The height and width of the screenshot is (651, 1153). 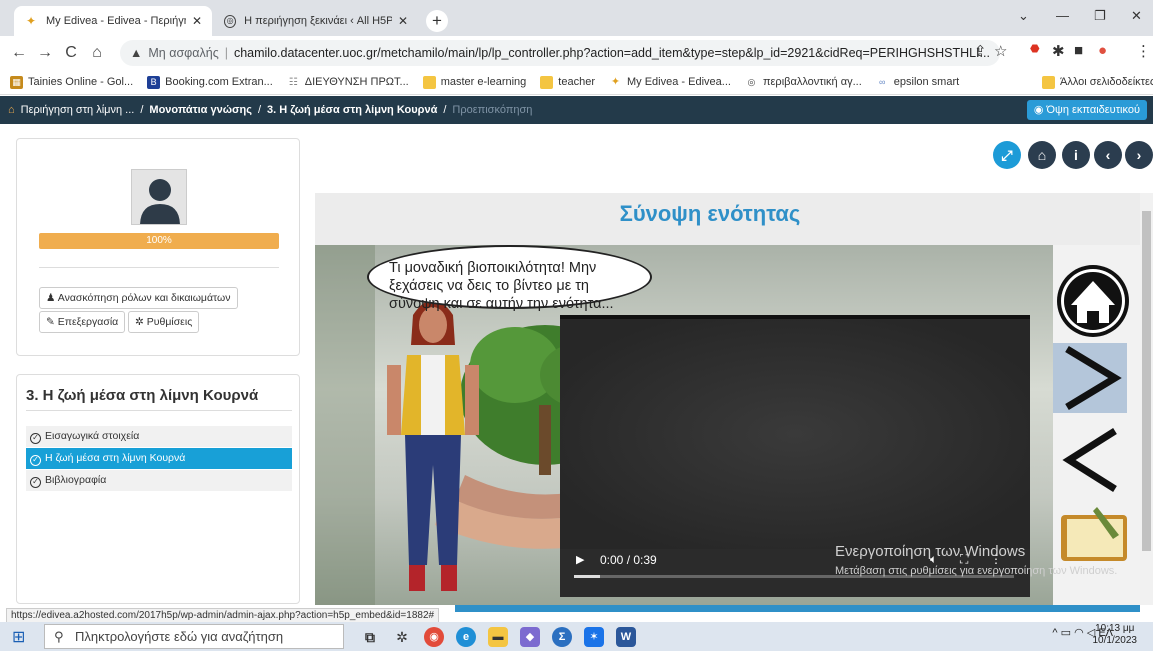 What do you see at coordinates (1093, 301) in the screenshot?
I see `slide-home-button` at bounding box center [1093, 301].